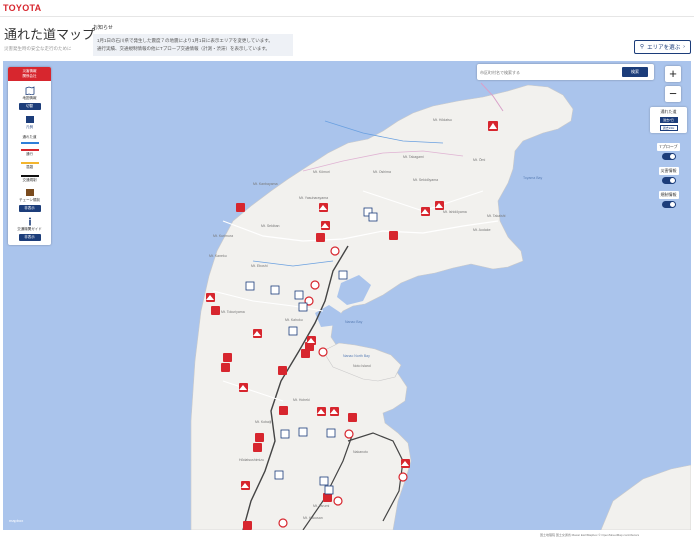  What do you see at coordinates (668, 156) in the screenshot?
I see `tprobe-toggle` at bounding box center [668, 156].